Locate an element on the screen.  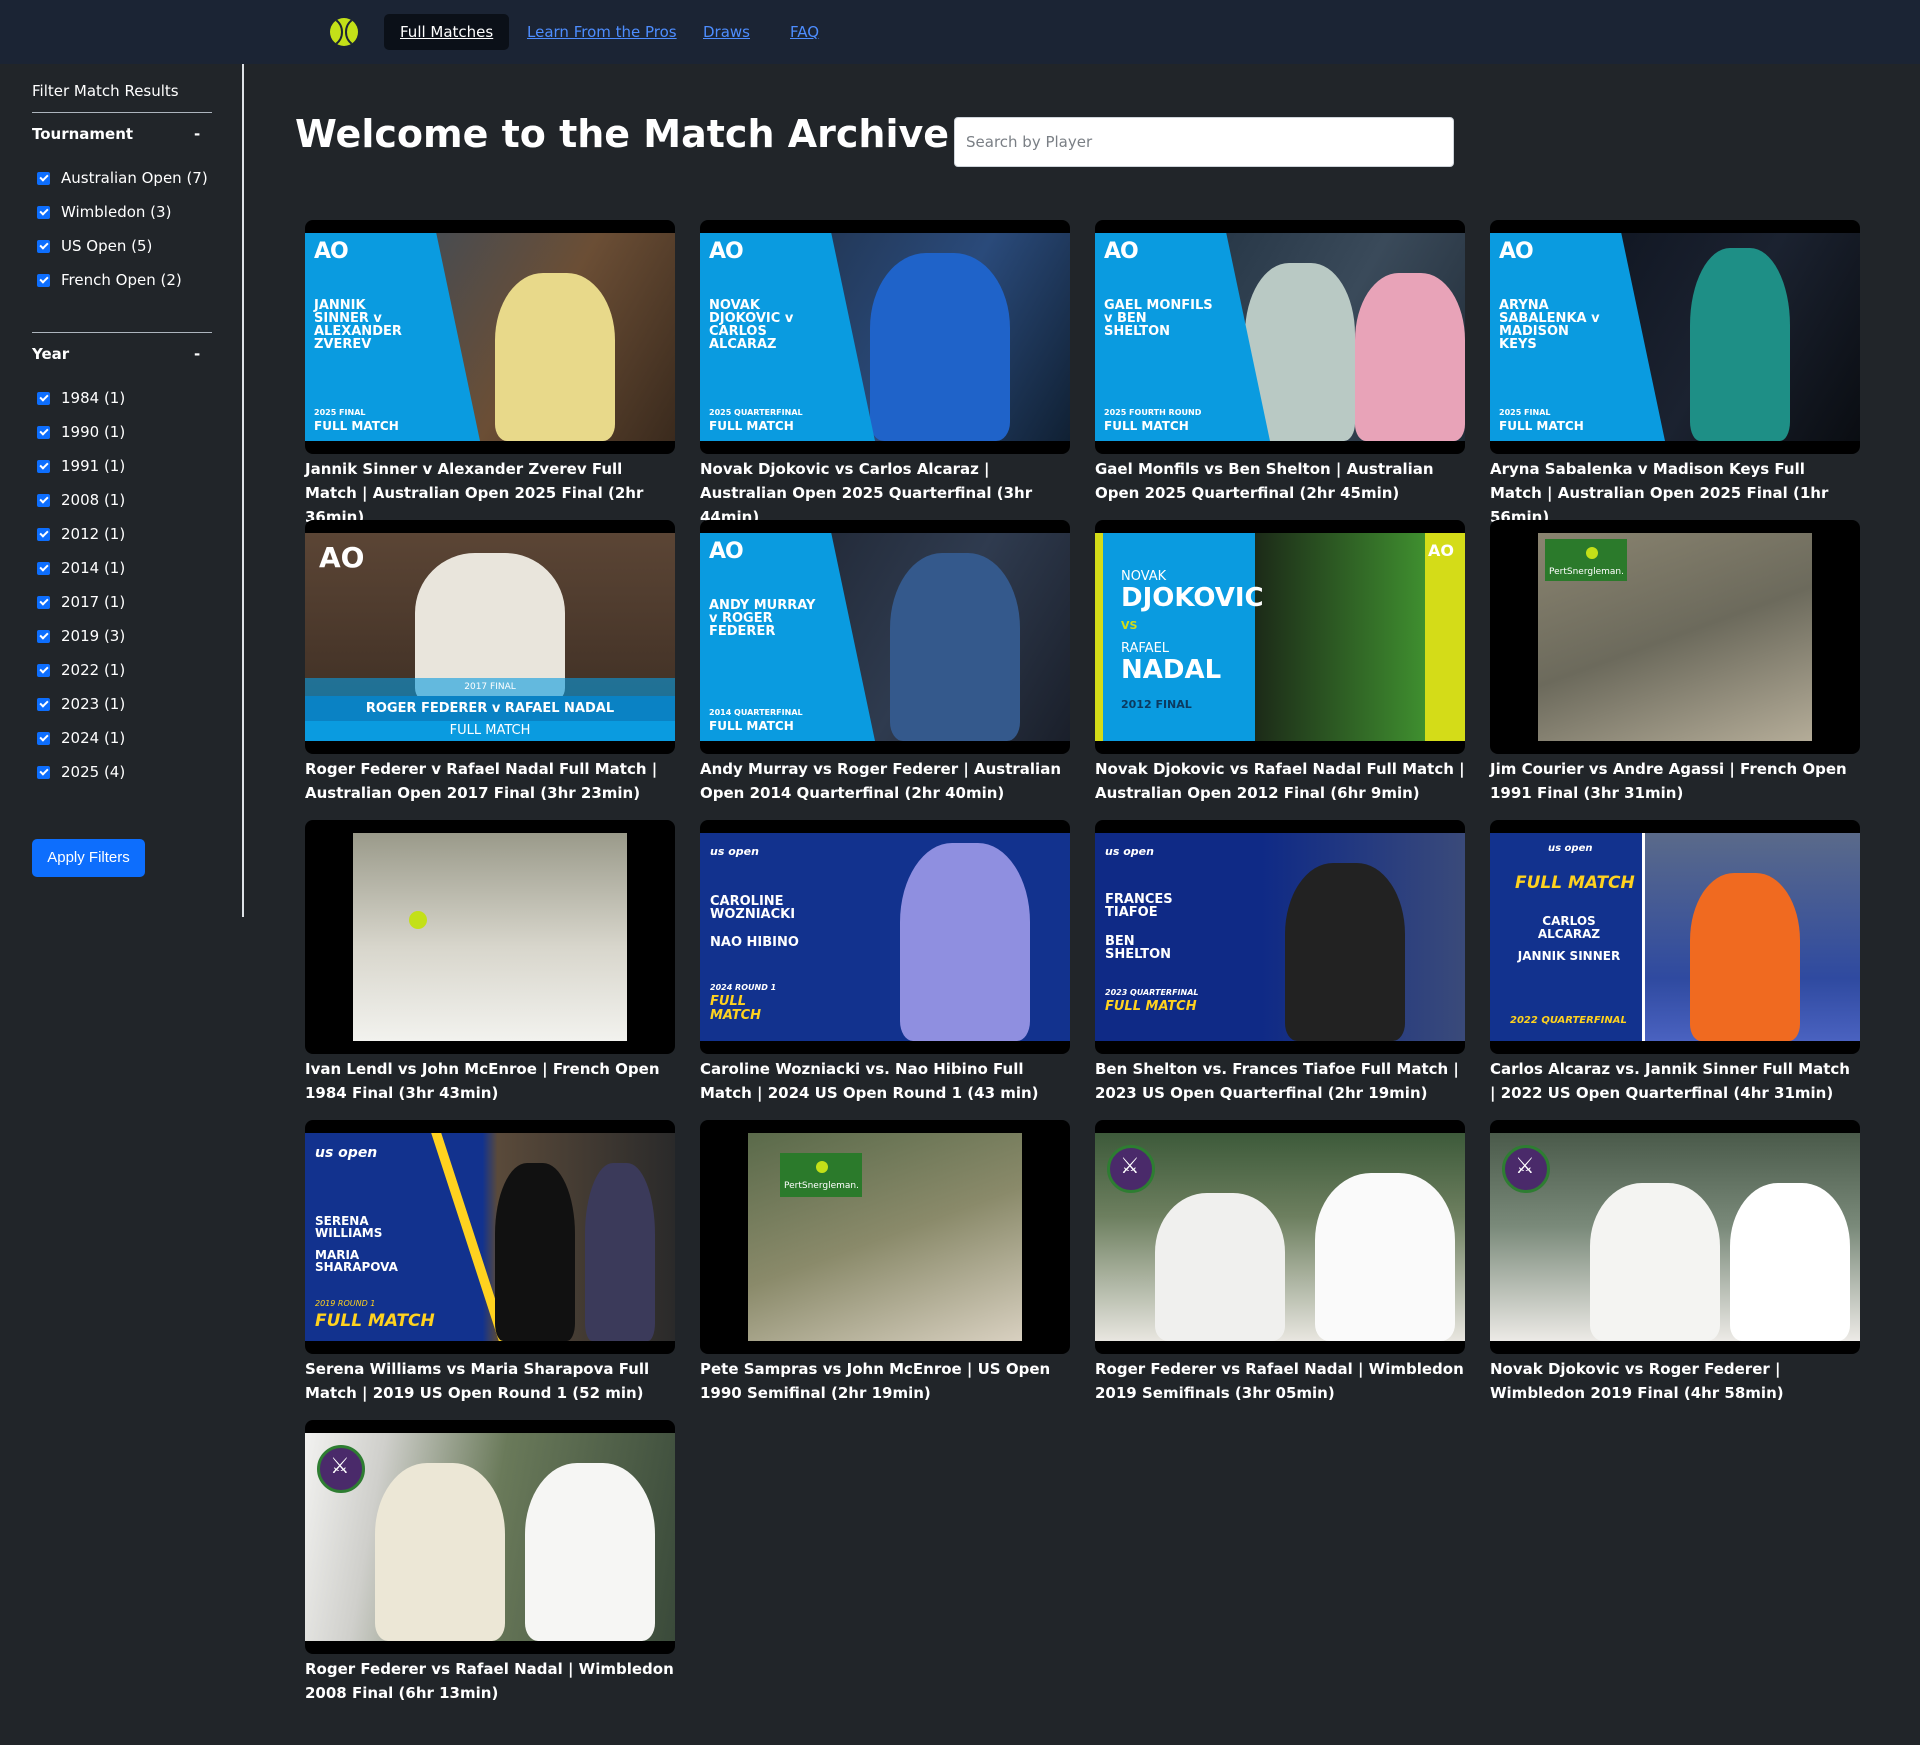
tournament-collapse-toggle: - is located at coordinates (197, 134).